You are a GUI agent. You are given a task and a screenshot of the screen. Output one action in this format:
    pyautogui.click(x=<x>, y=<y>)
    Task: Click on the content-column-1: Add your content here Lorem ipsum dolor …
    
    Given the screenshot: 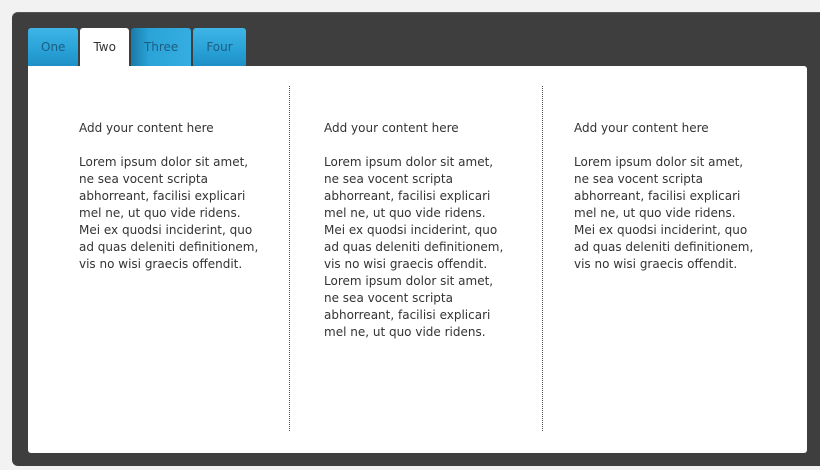 What is the action you would take?
    pyautogui.click(x=169, y=196)
    